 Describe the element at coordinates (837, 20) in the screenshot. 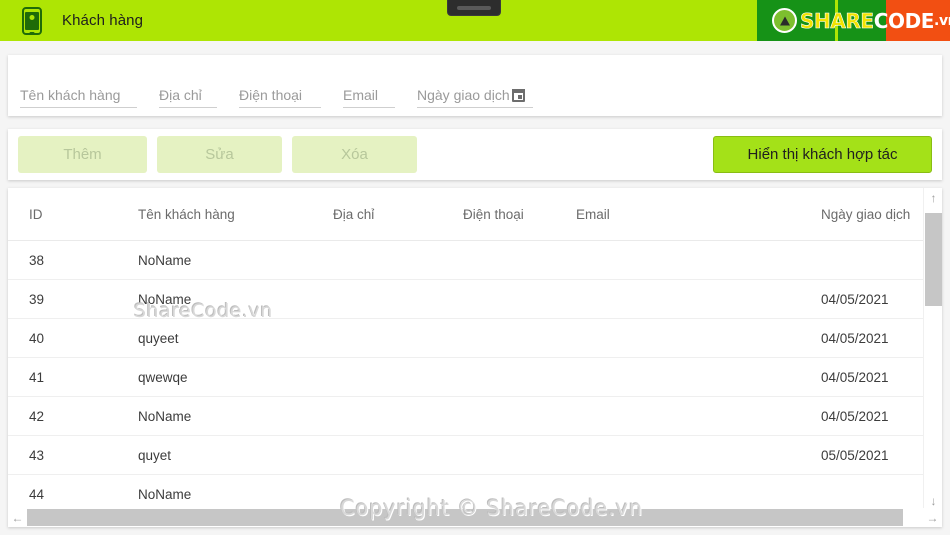

I see `logo-text-share: SHARE` at that location.